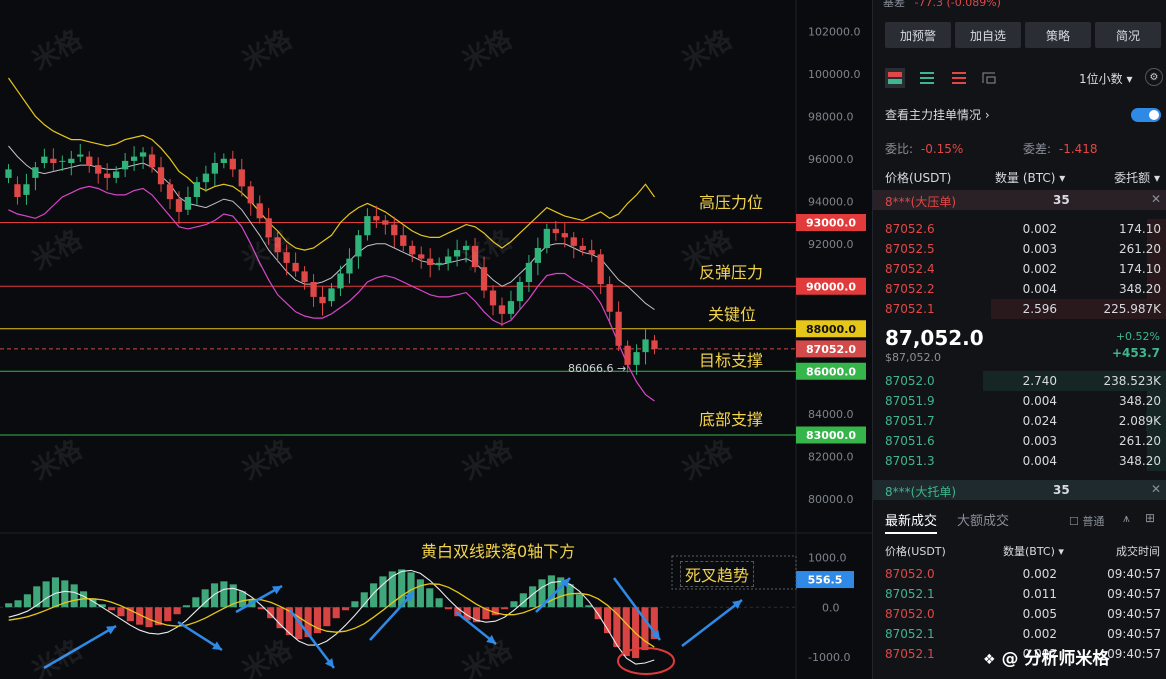 The height and width of the screenshot is (679, 1166). I want to click on bid-row: 87051.6 0.003 261.20, so click(1019, 441).